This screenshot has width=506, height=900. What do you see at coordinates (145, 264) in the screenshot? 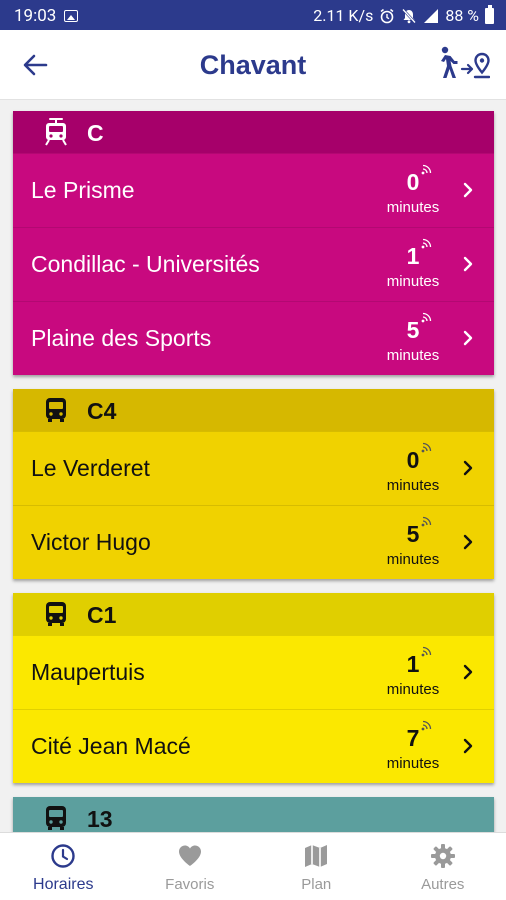
I see `destination: Condillac - Universités` at bounding box center [145, 264].